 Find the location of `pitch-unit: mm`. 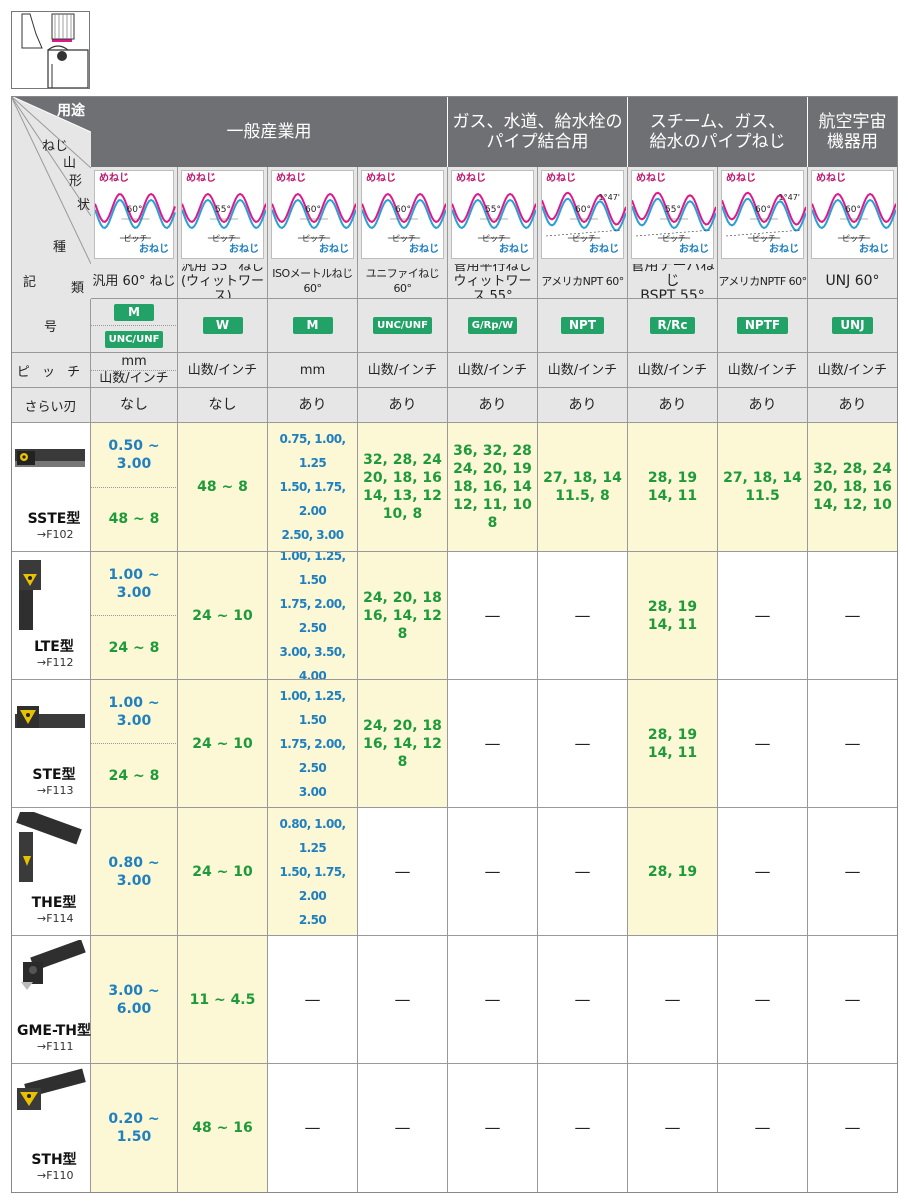

pitch-unit: mm is located at coordinates (313, 370).